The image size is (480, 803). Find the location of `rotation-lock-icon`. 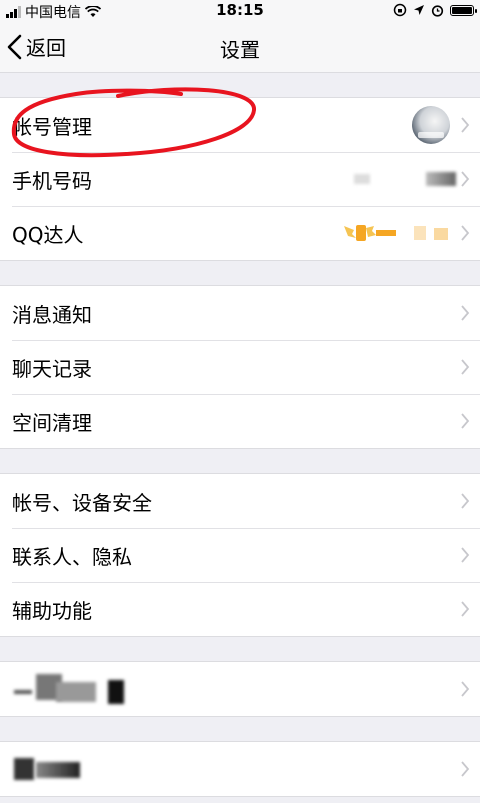

rotation-lock-icon is located at coordinates (400, 10).